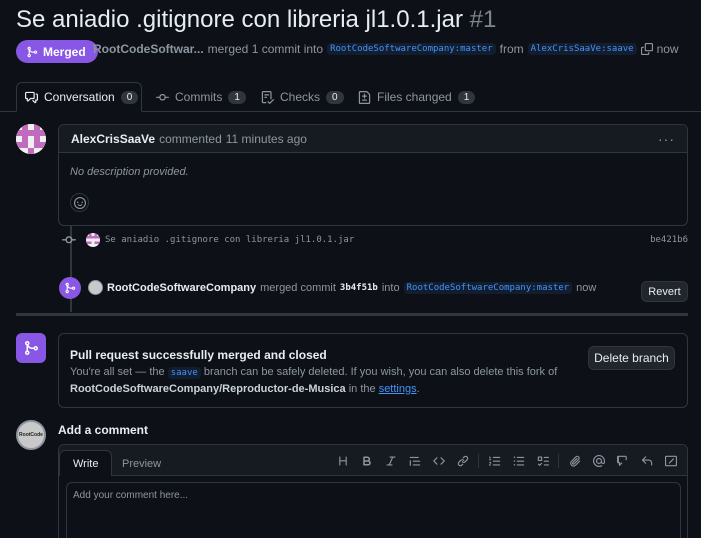 This screenshot has width=701, height=538. Describe the element at coordinates (129, 172) in the screenshot. I see `comment-body: No description provided.` at that location.